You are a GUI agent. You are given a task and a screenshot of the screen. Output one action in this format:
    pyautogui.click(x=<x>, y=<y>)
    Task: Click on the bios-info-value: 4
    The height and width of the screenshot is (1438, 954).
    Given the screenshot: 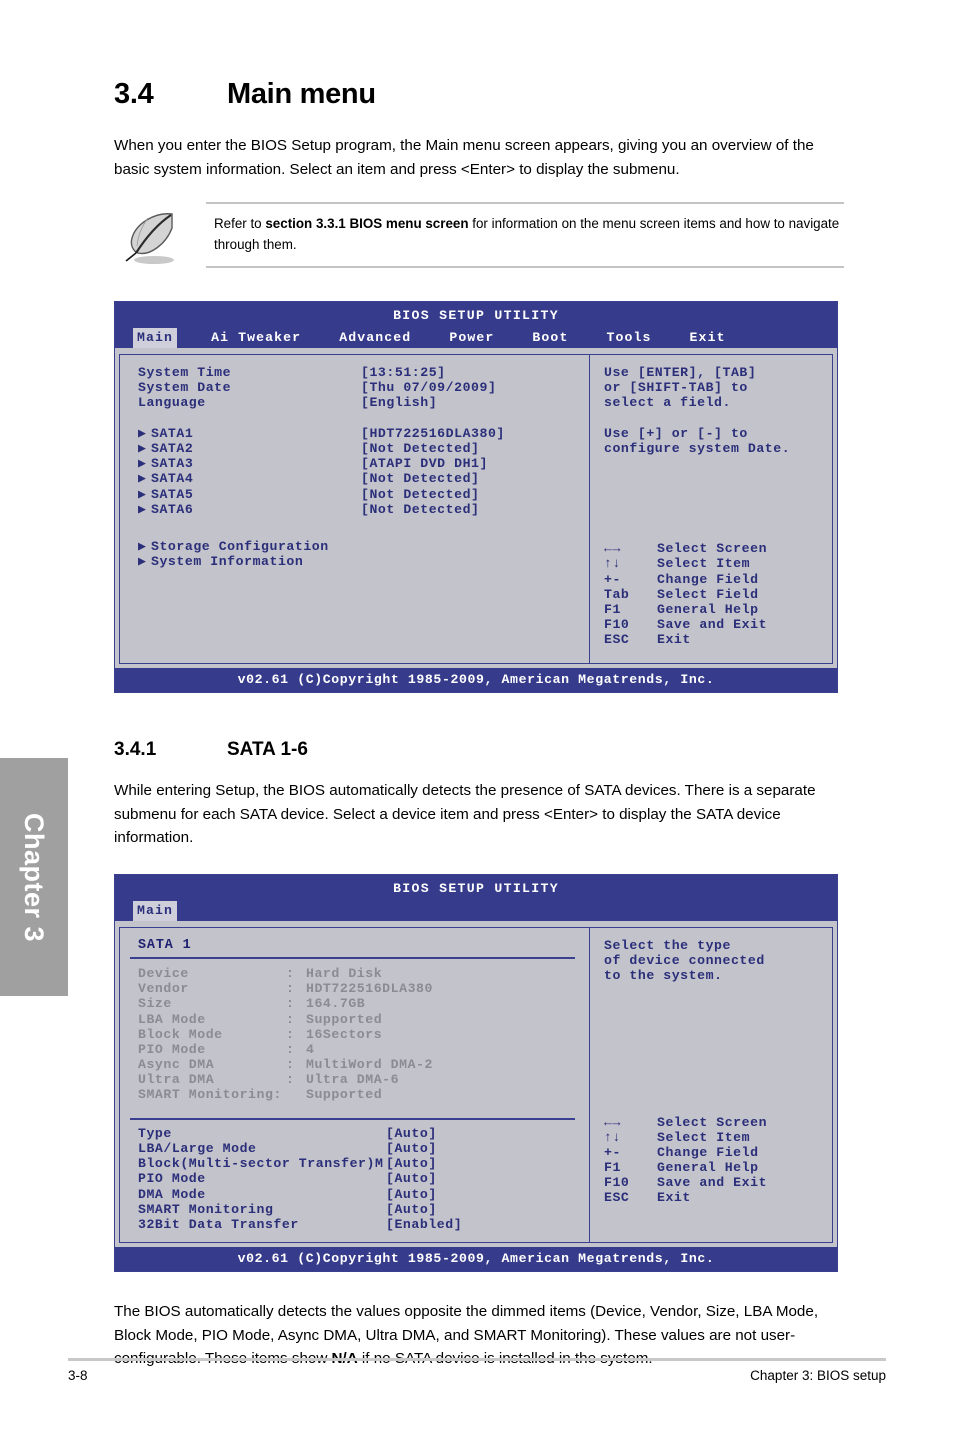 What is the action you would take?
    pyautogui.click(x=310, y=1049)
    